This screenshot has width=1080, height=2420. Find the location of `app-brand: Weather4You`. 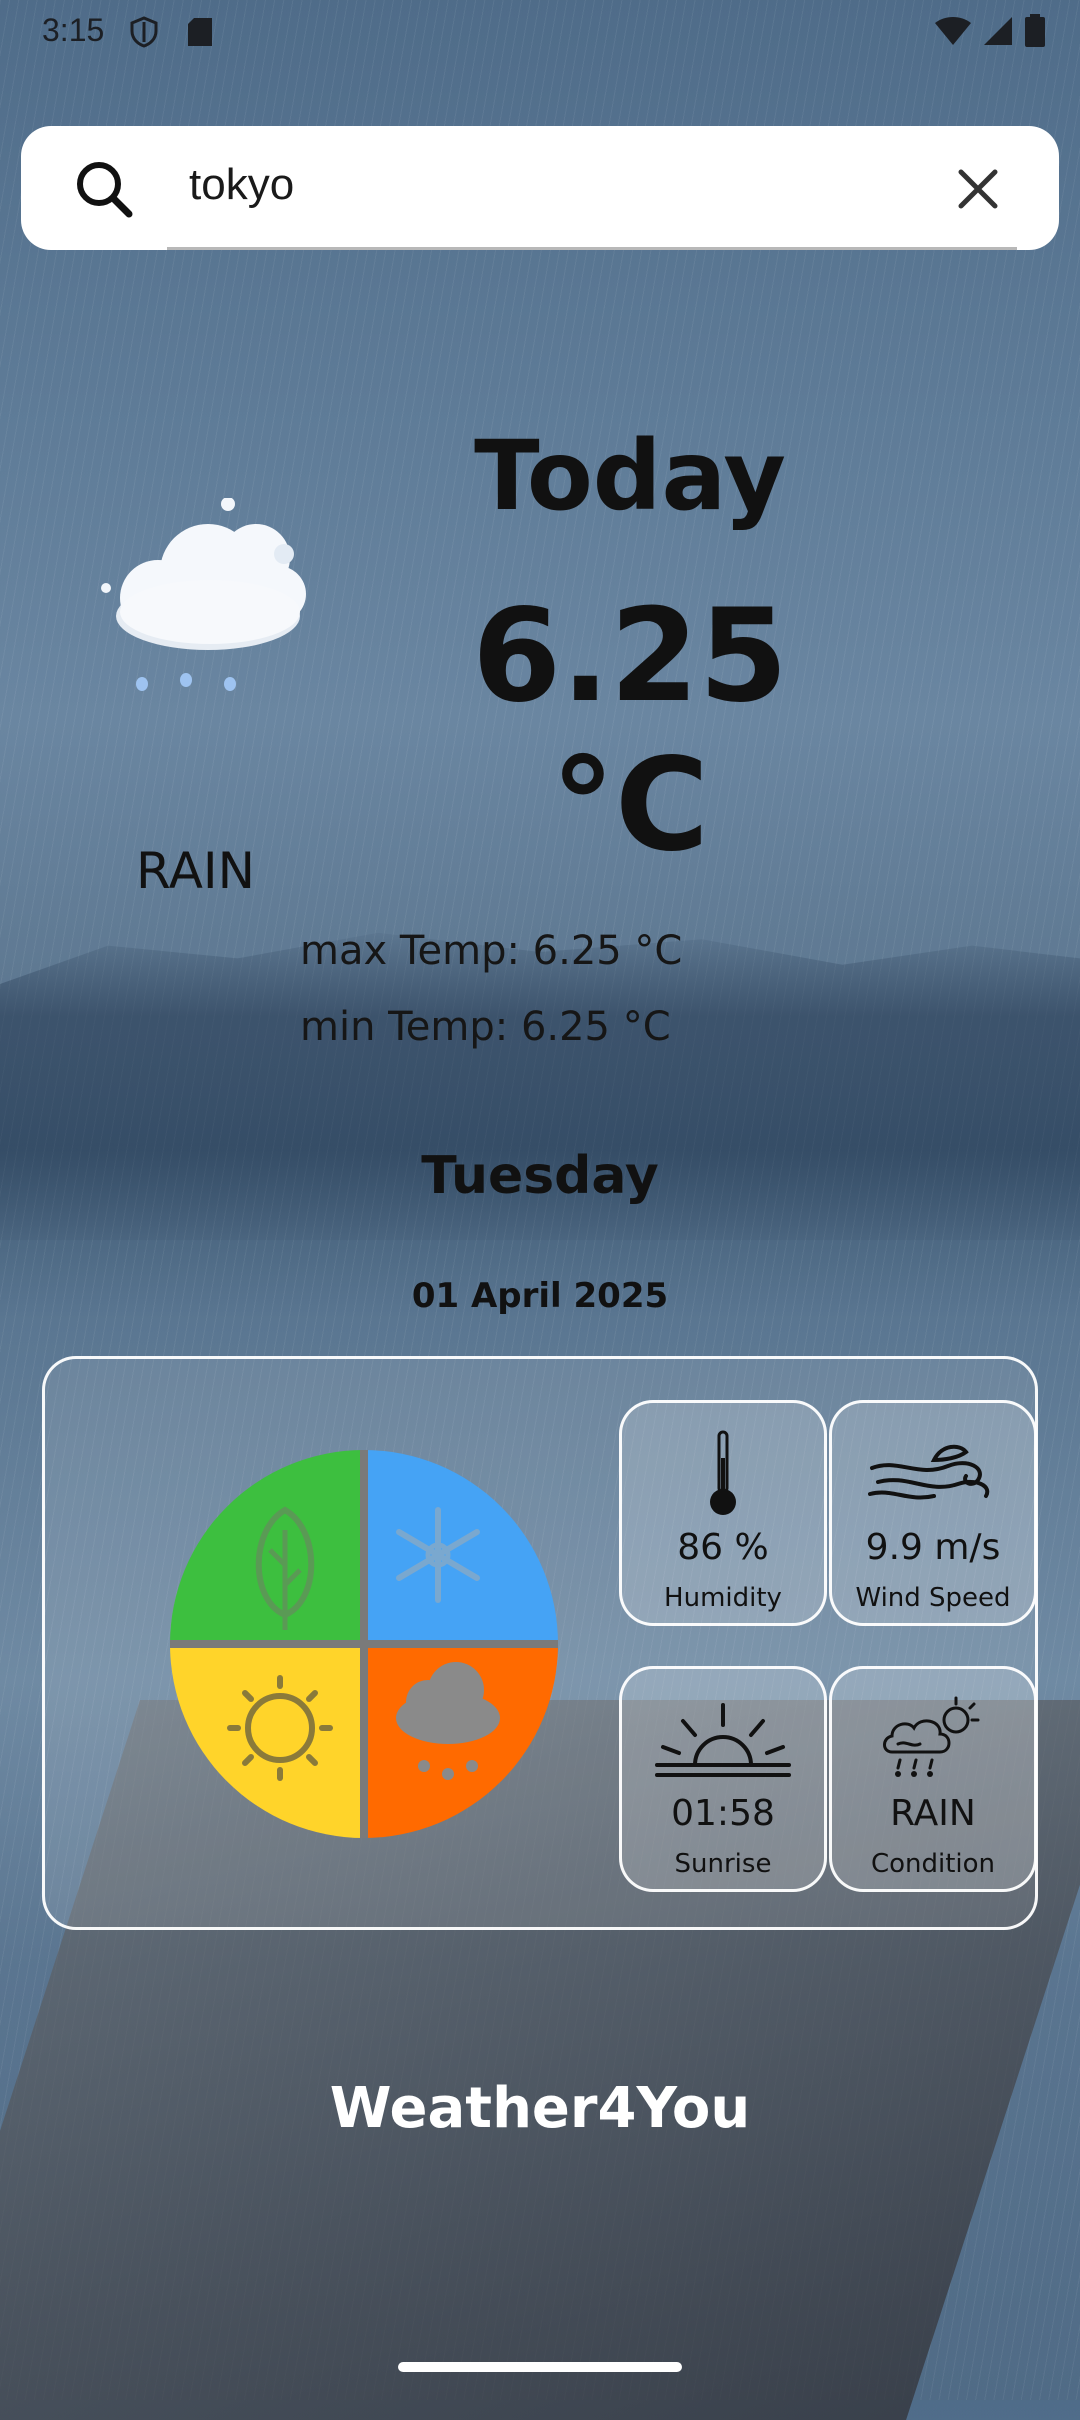

app-brand: Weather4You is located at coordinates (540, 2108).